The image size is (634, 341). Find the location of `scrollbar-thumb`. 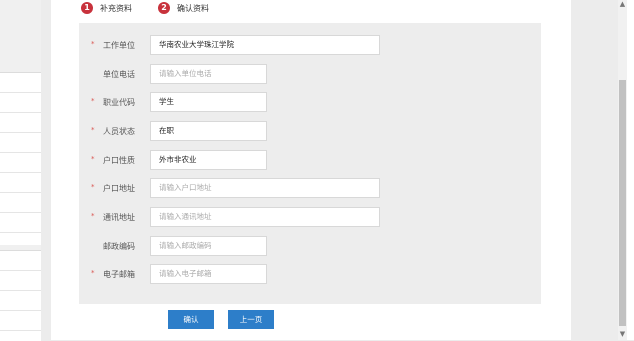

scrollbar-thumb is located at coordinates (622, 203).